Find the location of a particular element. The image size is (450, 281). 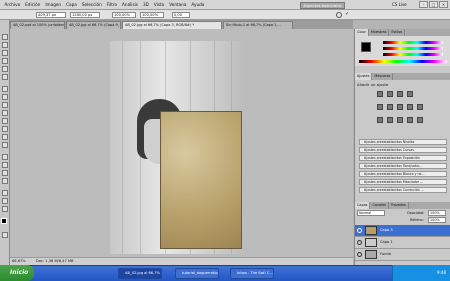

posterize-icon is located at coordinates (390, 120).